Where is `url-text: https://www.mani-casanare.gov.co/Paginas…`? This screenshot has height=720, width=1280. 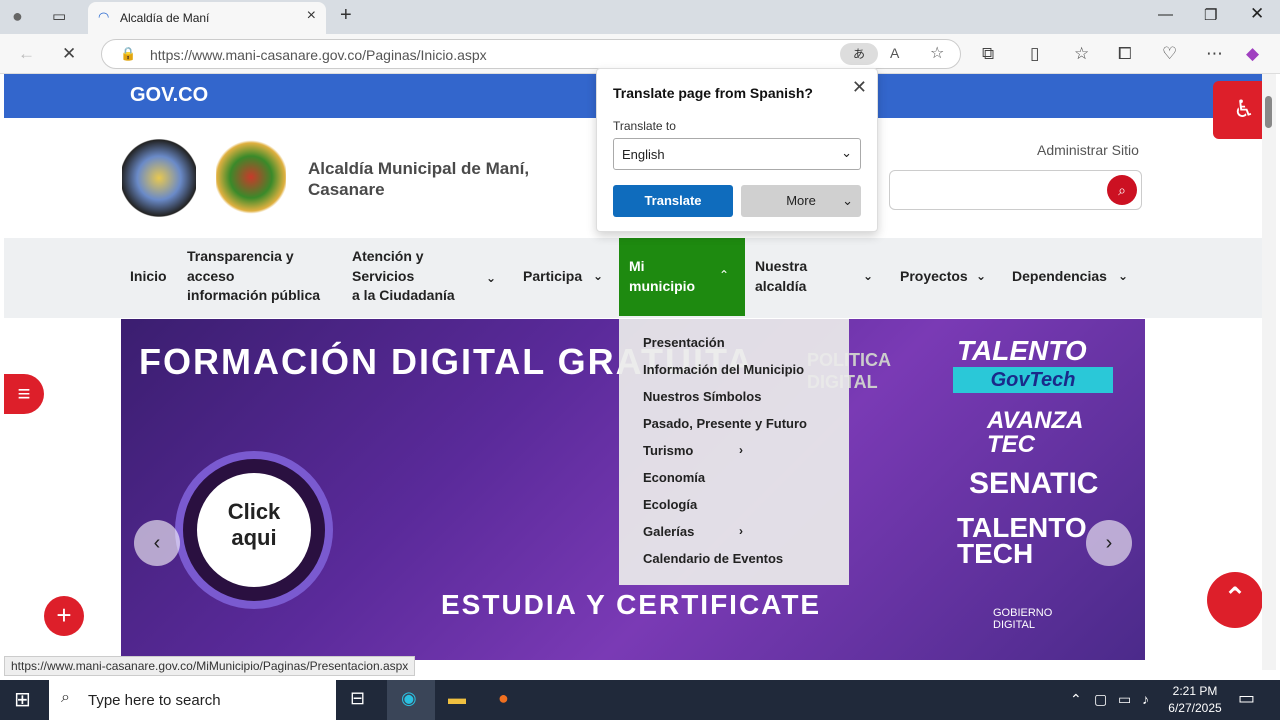
url-text: https://www.mani-casanare.gov.co/Paginas… is located at coordinates (318, 55).